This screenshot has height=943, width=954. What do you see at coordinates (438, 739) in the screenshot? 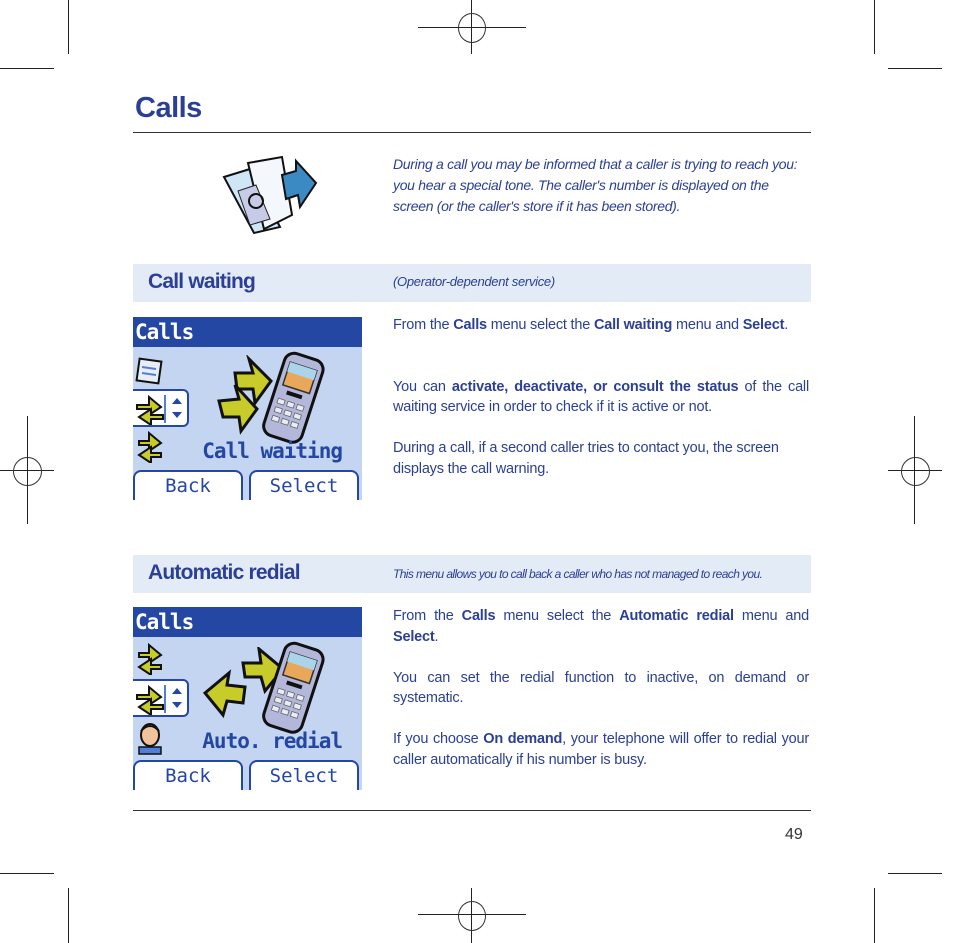
I see `text-run: If you choose` at bounding box center [438, 739].